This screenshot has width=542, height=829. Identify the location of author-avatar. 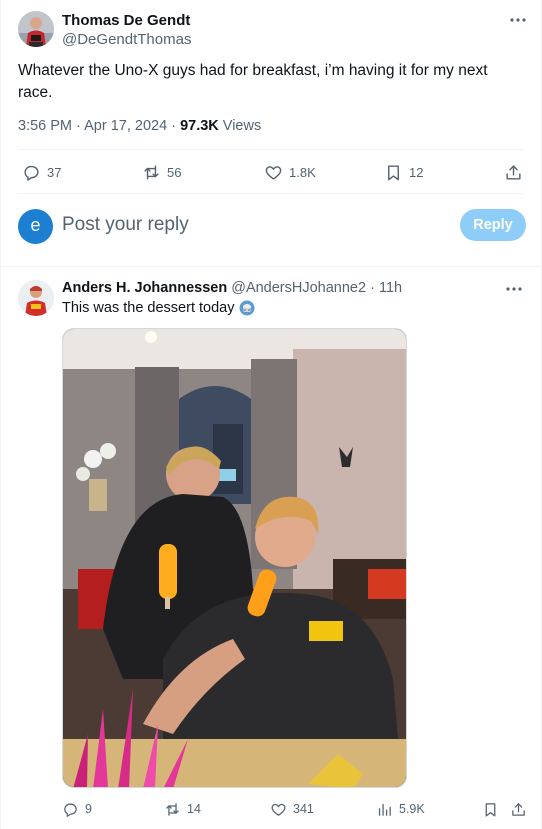
(36, 29).